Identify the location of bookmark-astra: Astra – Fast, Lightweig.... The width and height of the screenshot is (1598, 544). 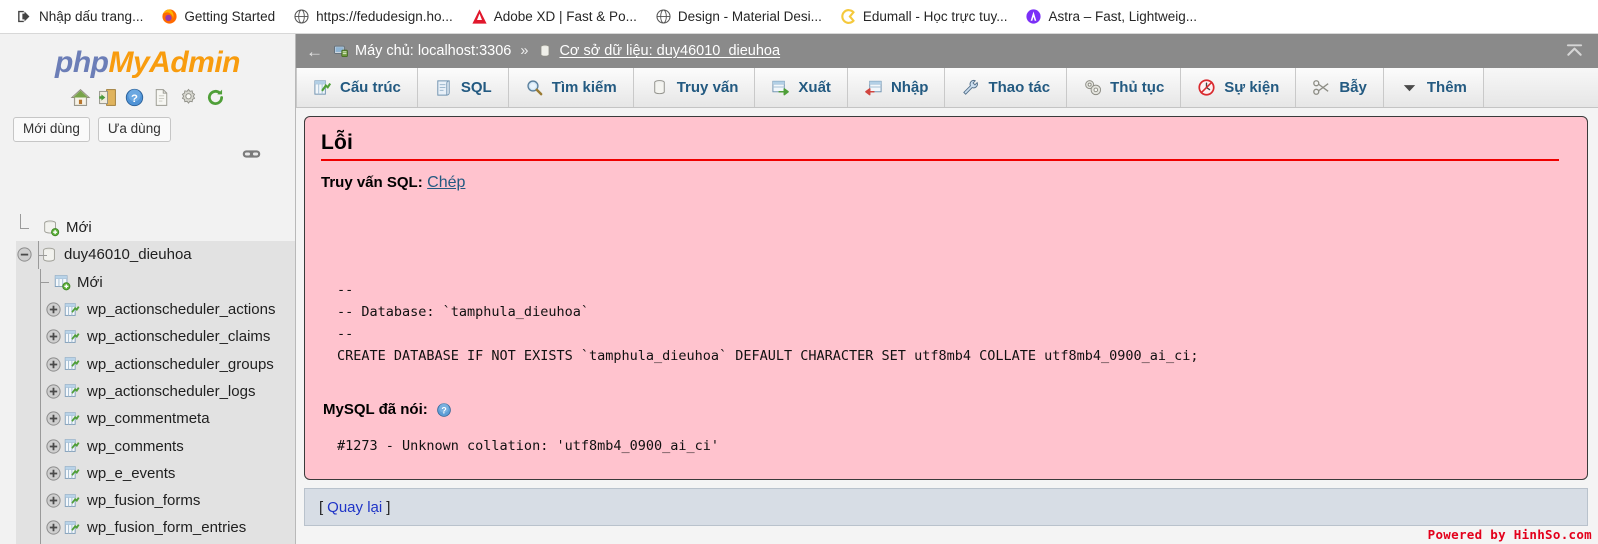
(1111, 16).